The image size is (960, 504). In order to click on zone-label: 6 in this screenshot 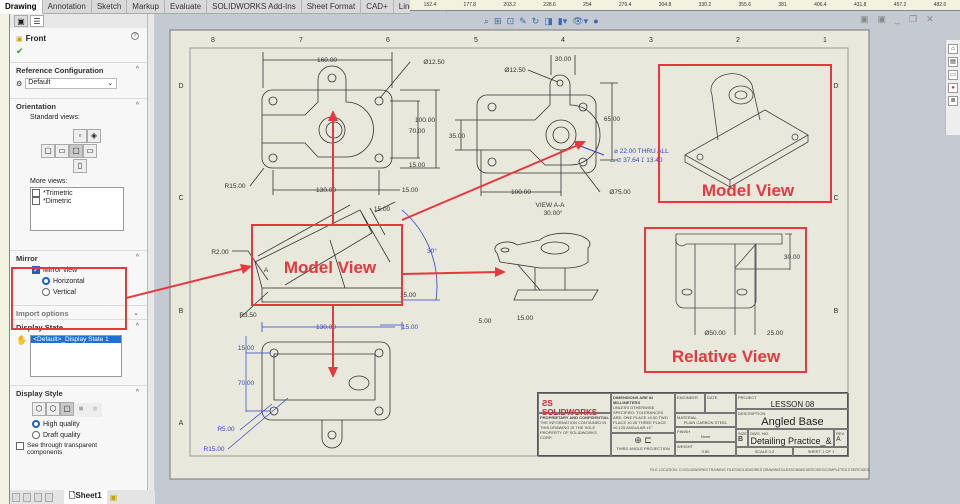, I will do `click(388, 40)`.